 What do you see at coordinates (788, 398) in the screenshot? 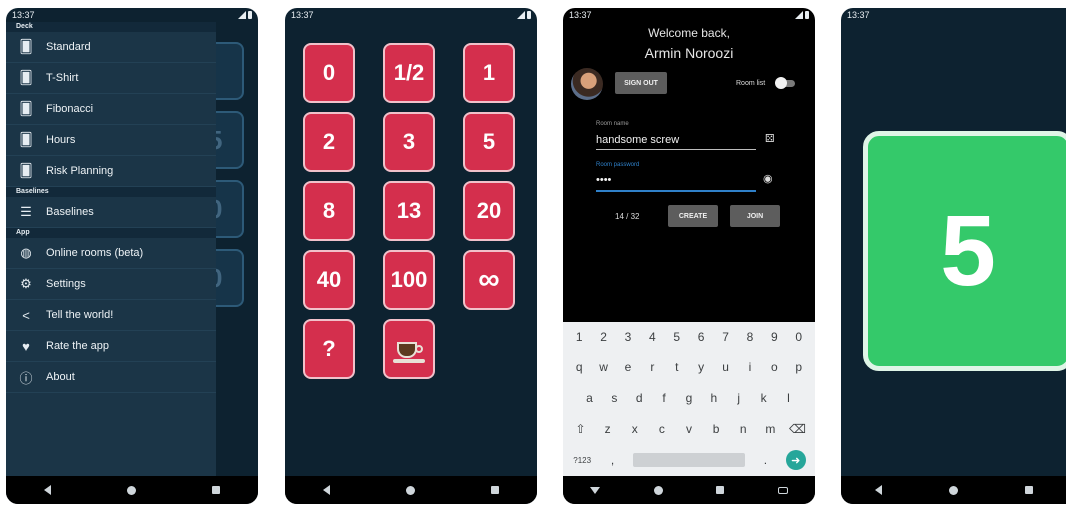
I see `key: l` at bounding box center [788, 398].